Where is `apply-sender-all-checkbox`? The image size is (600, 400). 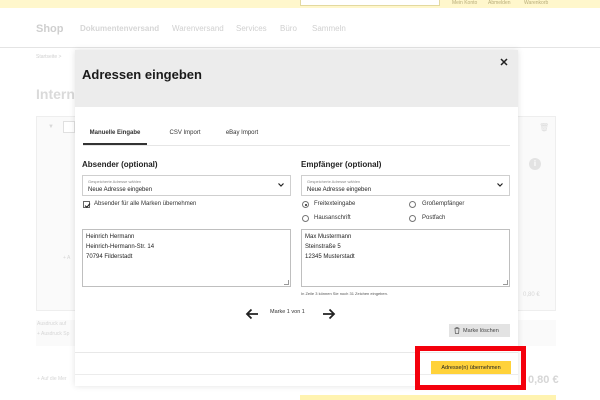
apply-sender-all-checkbox is located at coordinates (87, 204).